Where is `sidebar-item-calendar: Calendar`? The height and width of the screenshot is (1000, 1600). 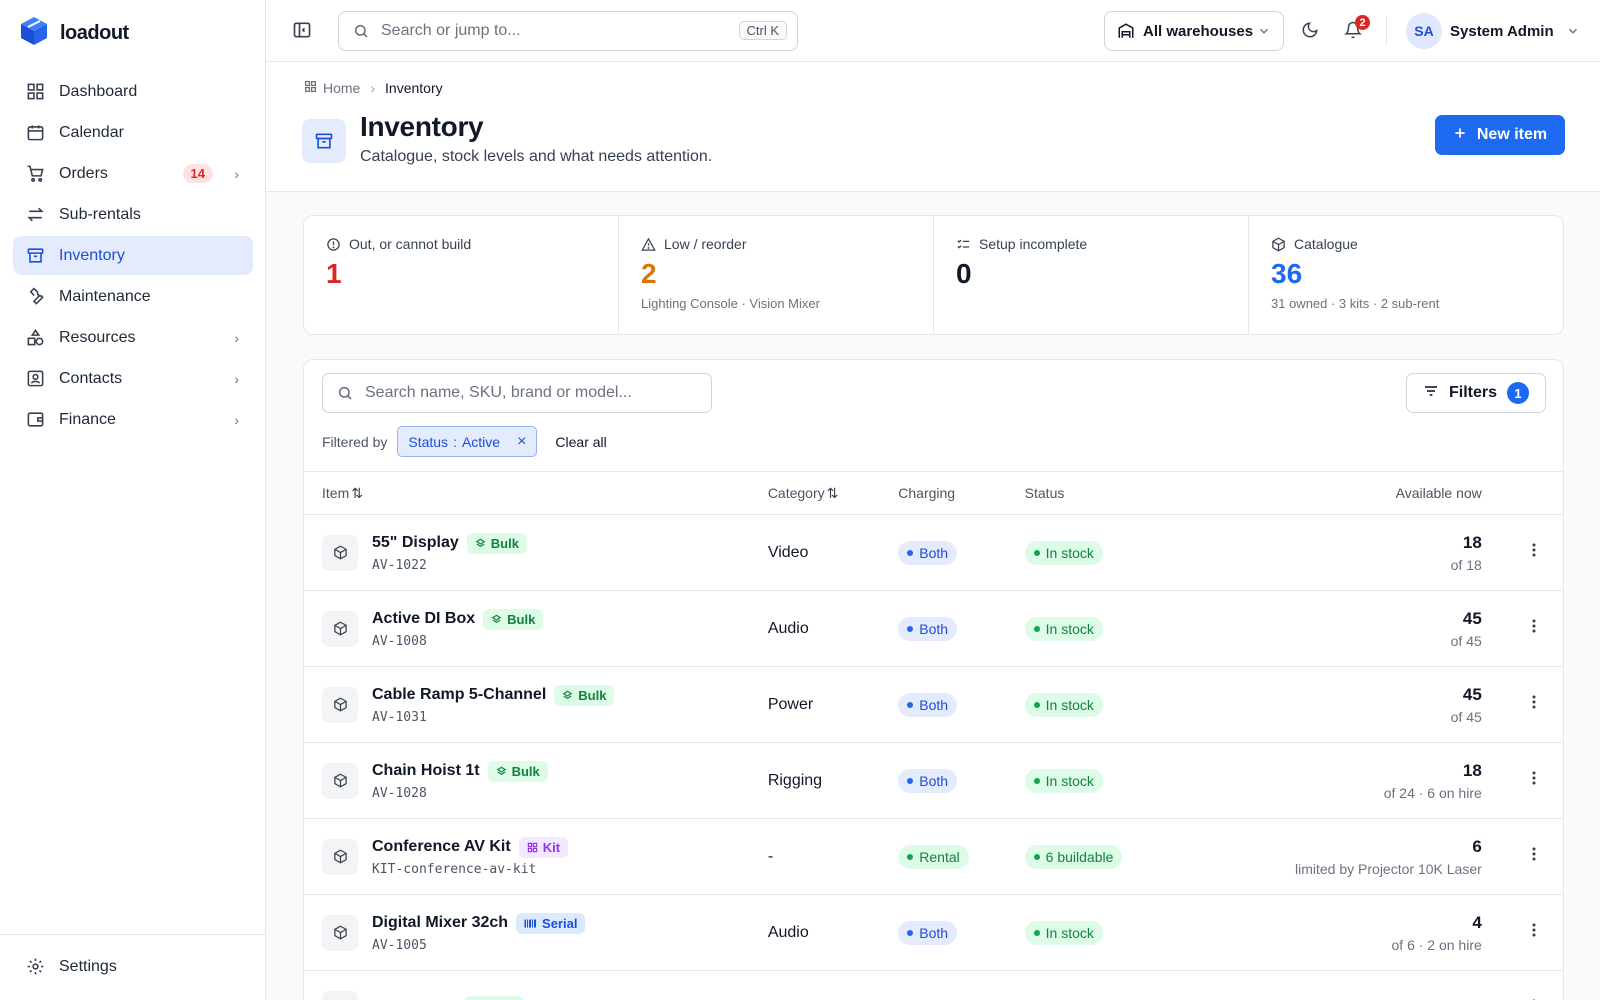 sidebar-item-calendar: Calendar is located at coordinates (133, 132).